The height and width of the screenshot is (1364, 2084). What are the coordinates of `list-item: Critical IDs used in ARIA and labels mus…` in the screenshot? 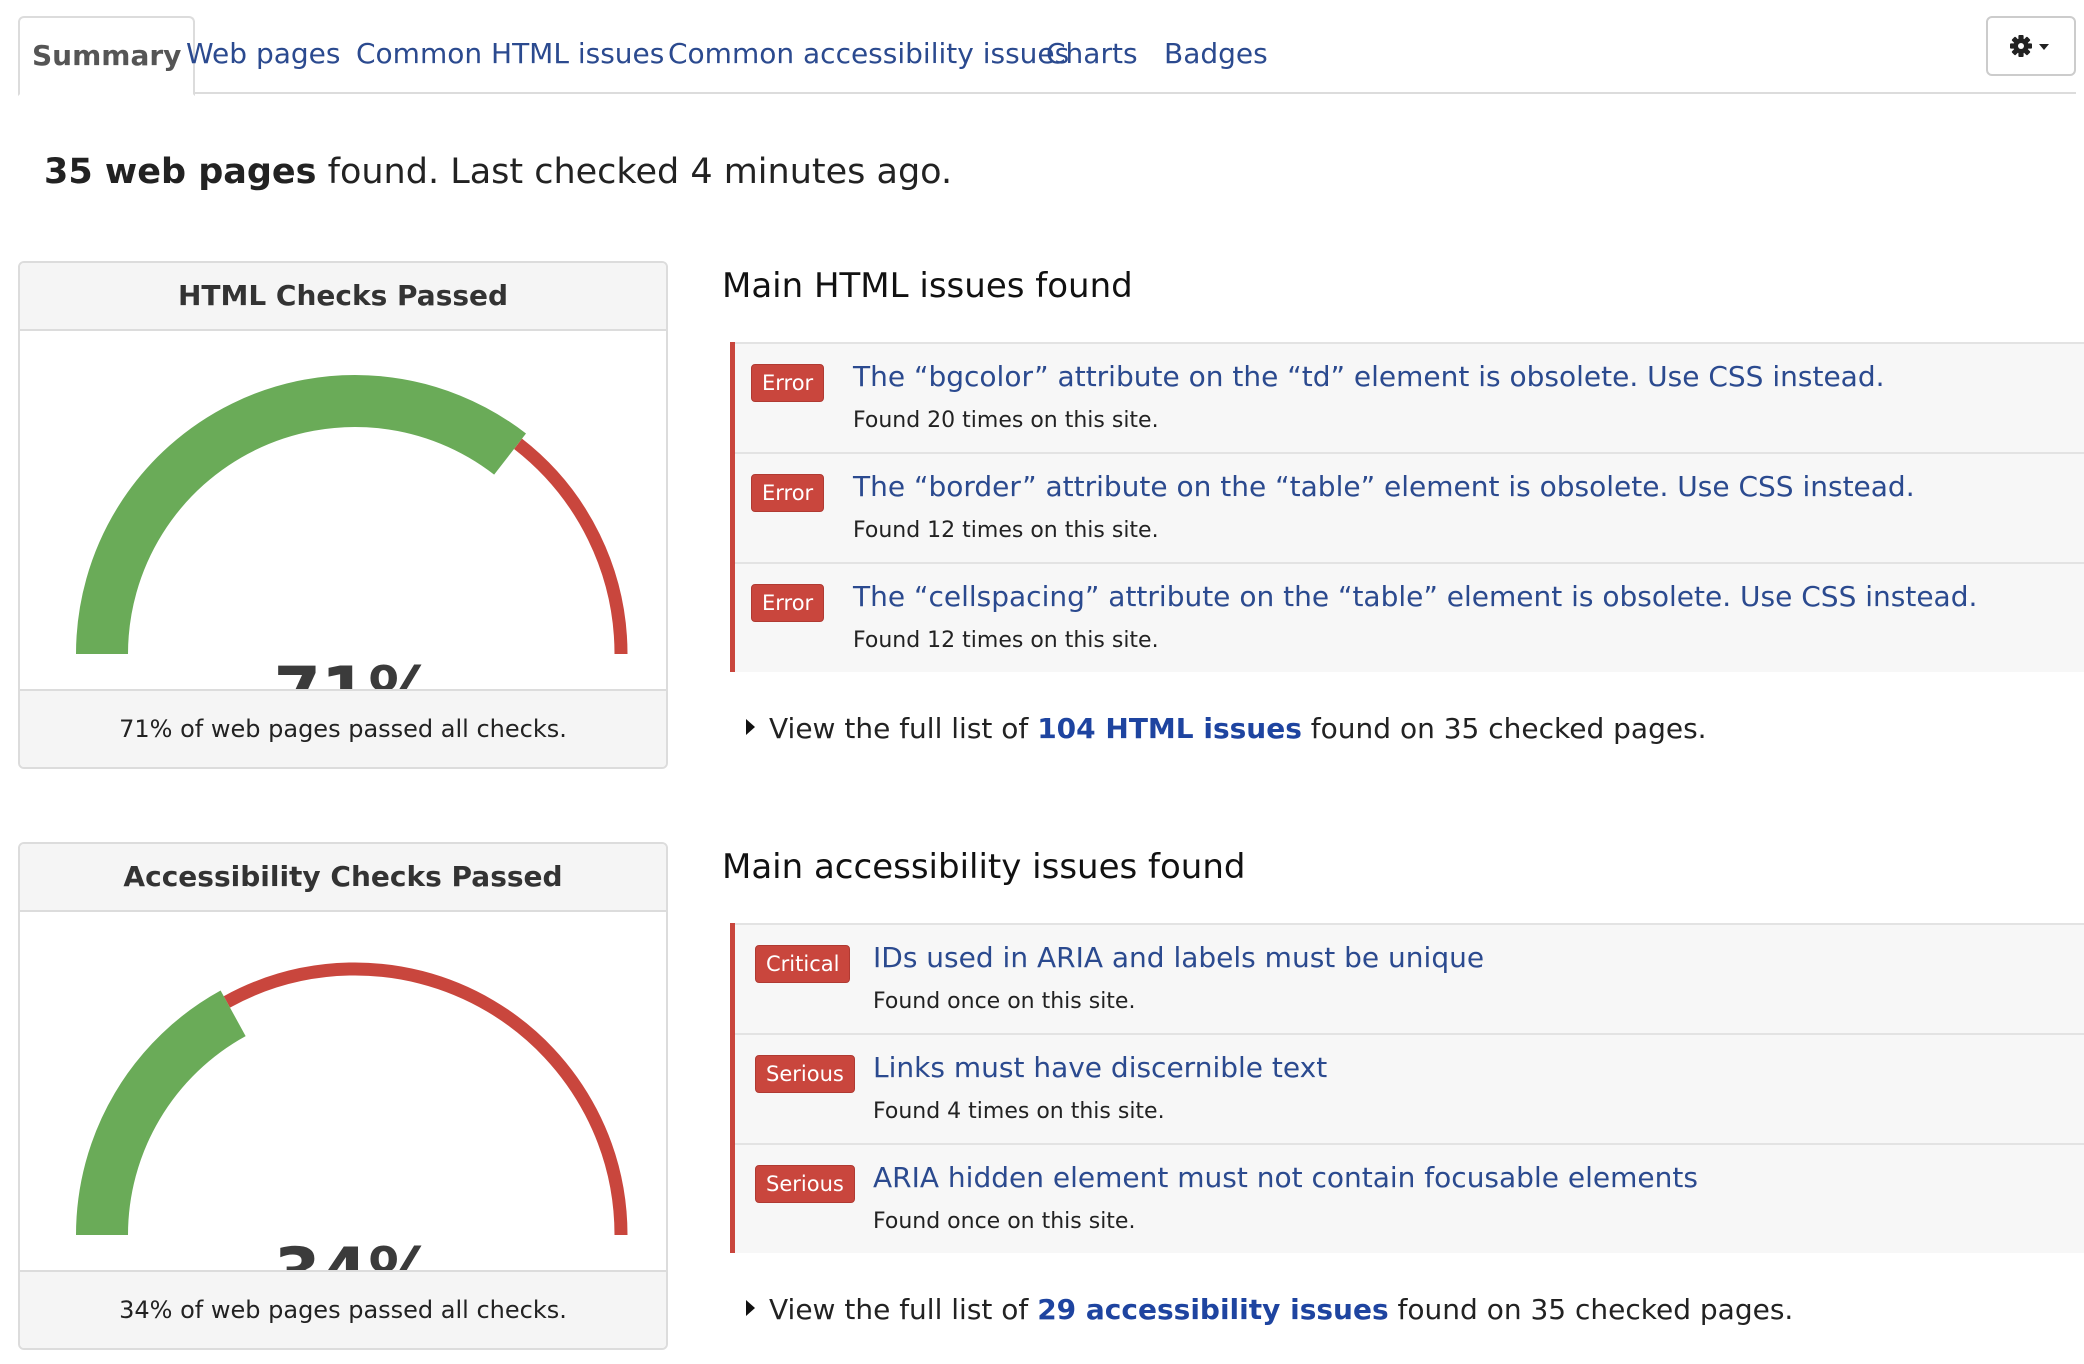 It's located at (1409, 978).